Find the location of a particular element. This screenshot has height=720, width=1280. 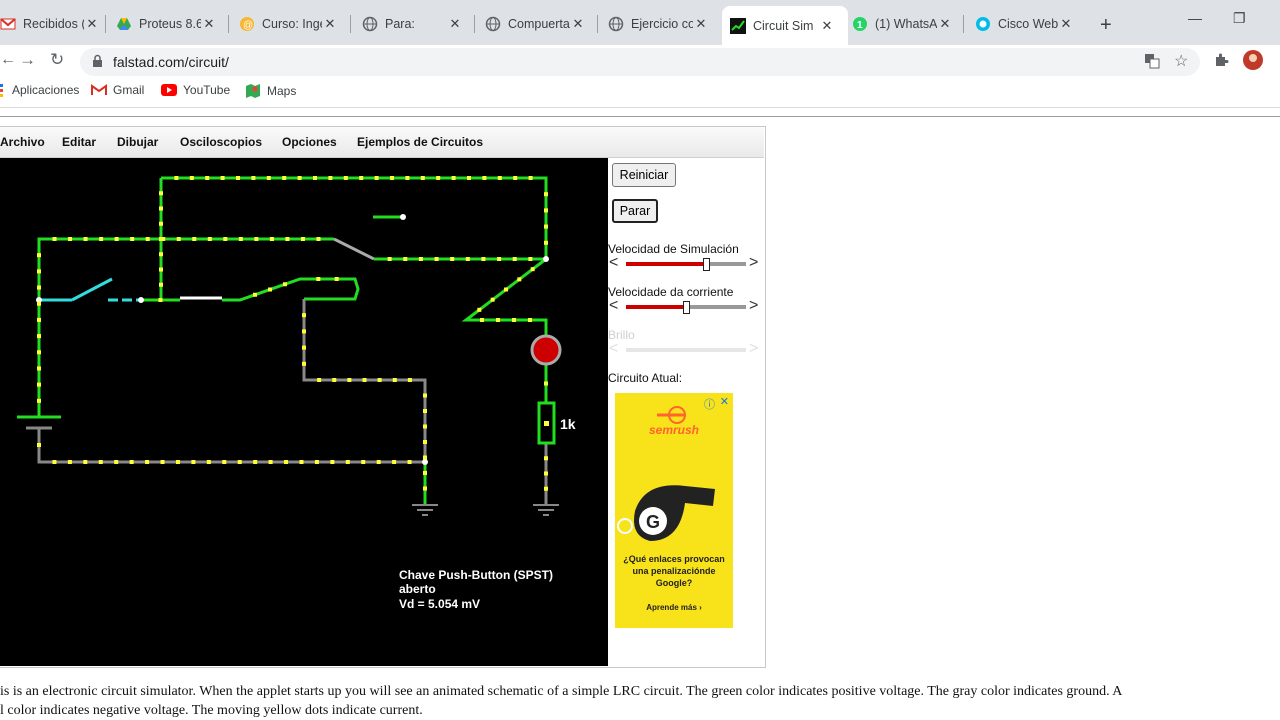

menu-osciloscopios: Osciloscopios is located at coordinates (221, 142).